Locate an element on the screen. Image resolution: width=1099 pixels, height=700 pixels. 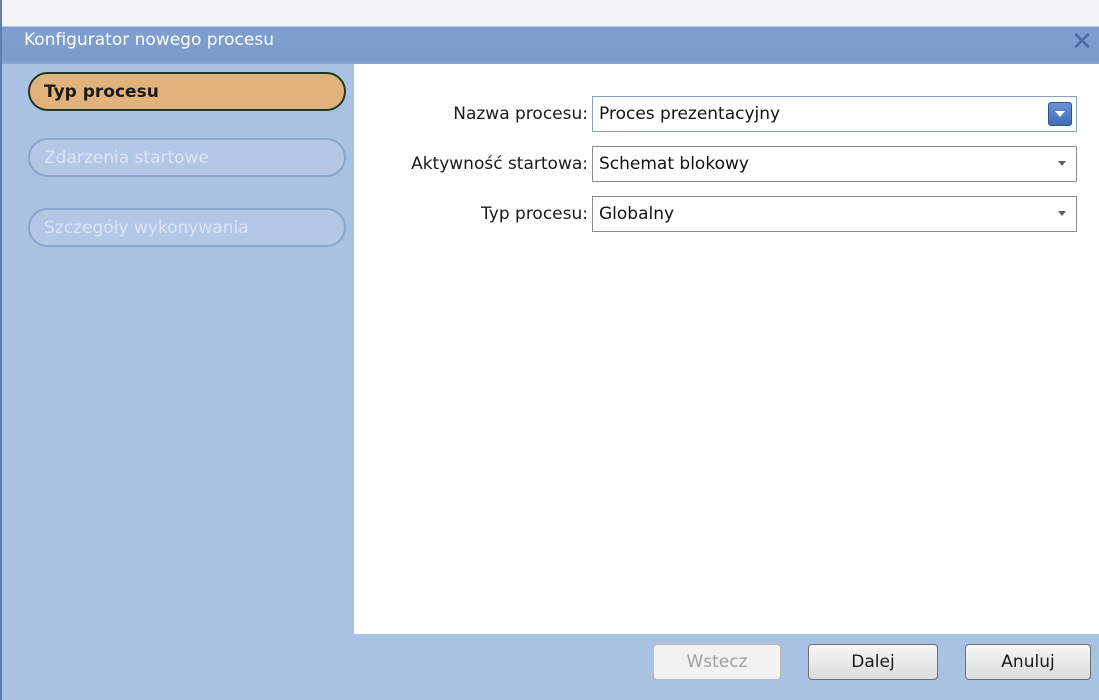
process-type-select: Globalny is located at coordinates (834, 214).